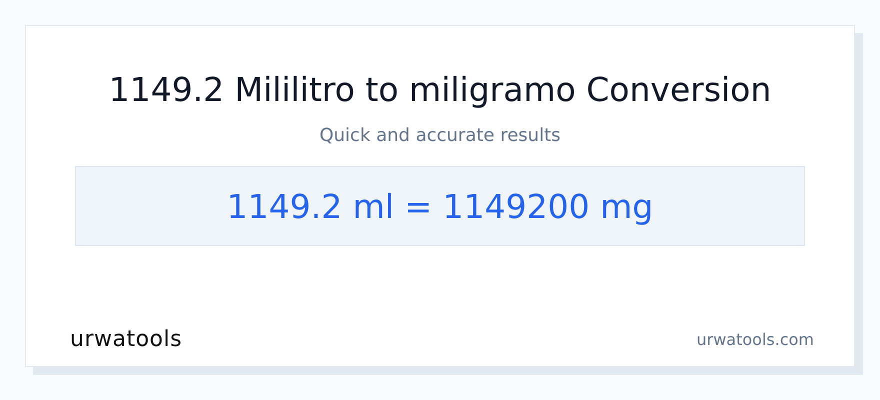 This screenshot has height=400, width=880. I want to click on page-title: 1149.2 Mililitro to miligramo Conversion, so click(440, 90).